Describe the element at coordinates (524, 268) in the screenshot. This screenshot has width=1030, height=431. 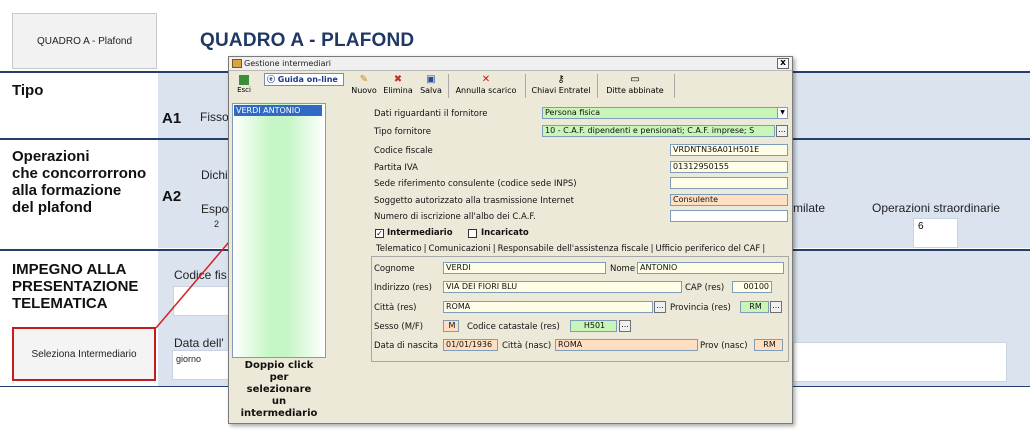
I see `cognome-field: VERDI` at that location.